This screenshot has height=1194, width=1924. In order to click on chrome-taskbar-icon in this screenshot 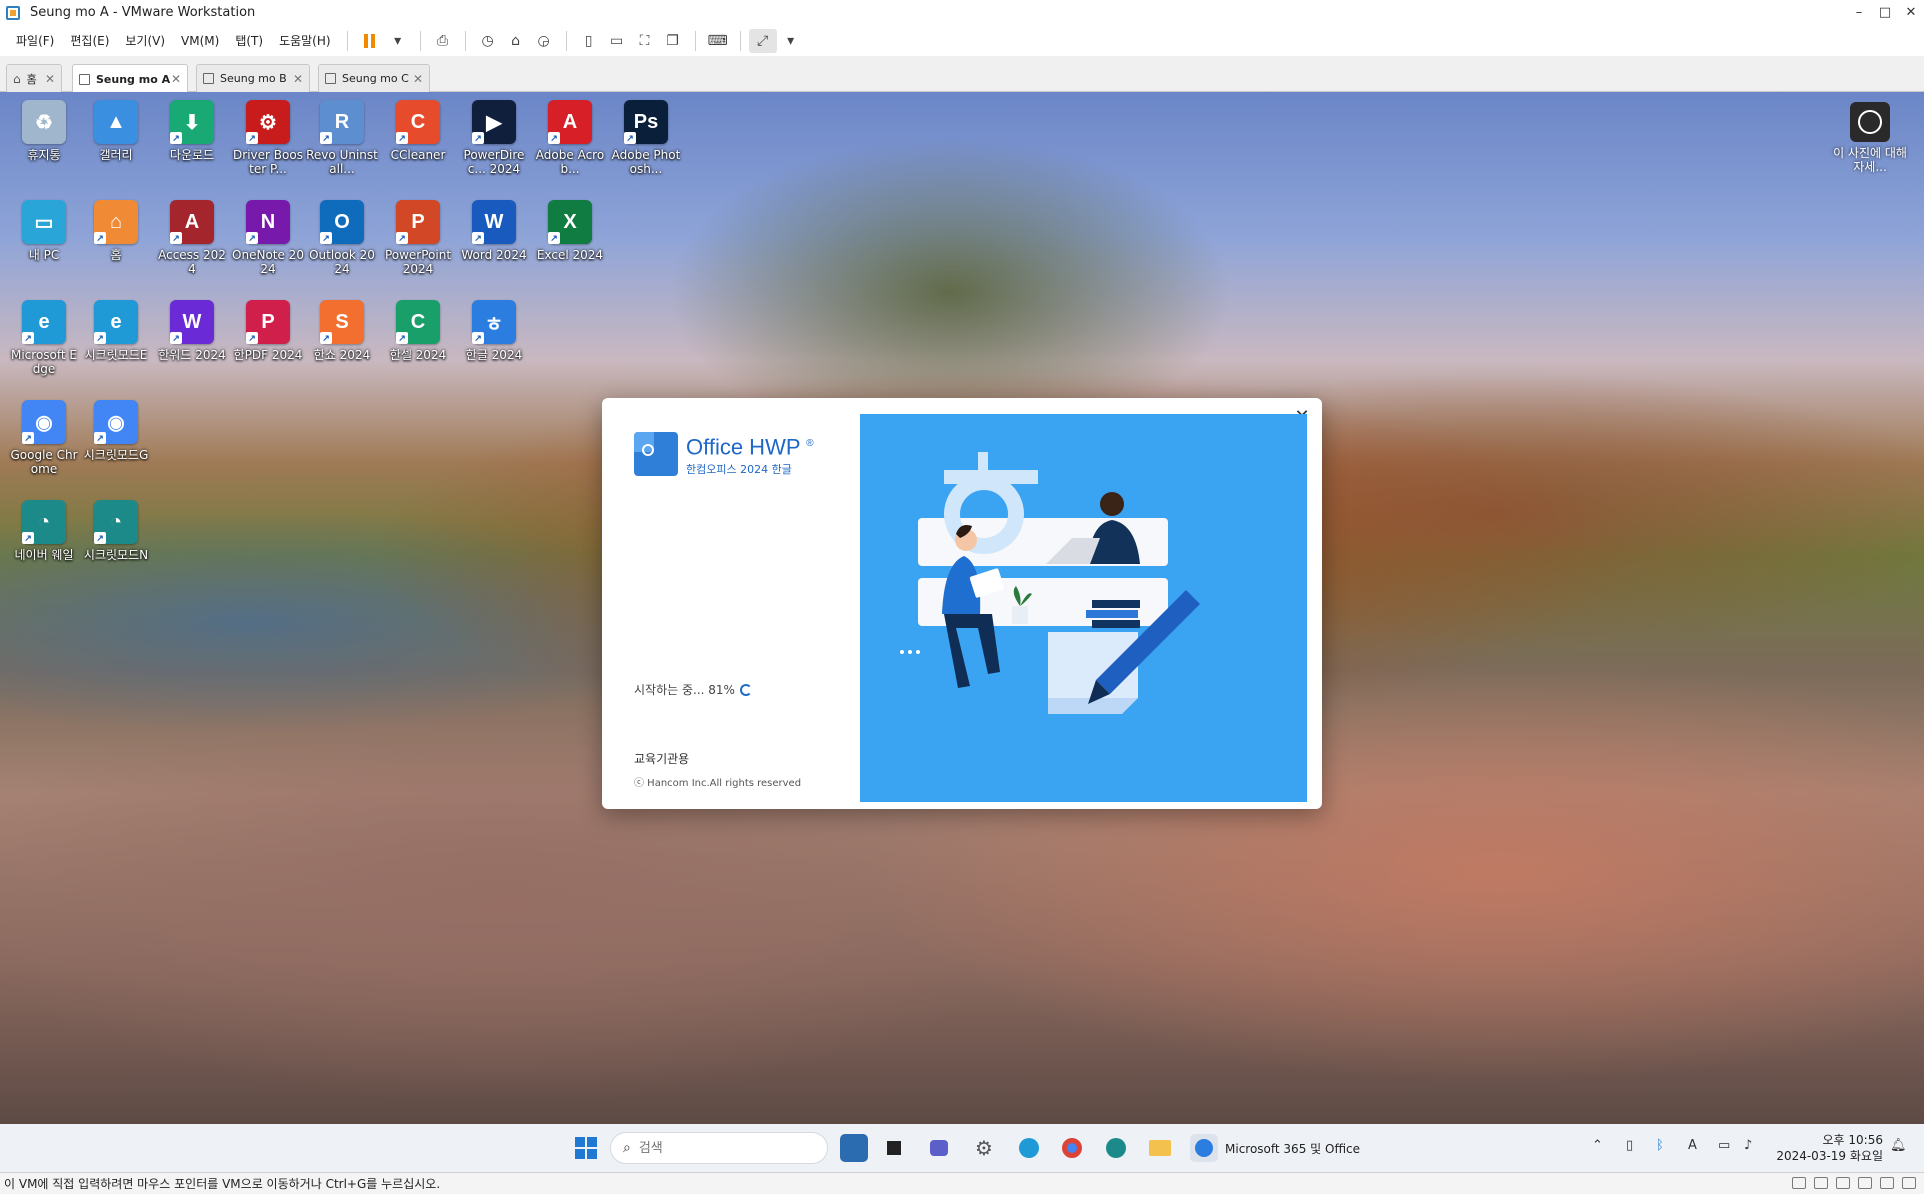, I will do `click(1072, 1148)`.